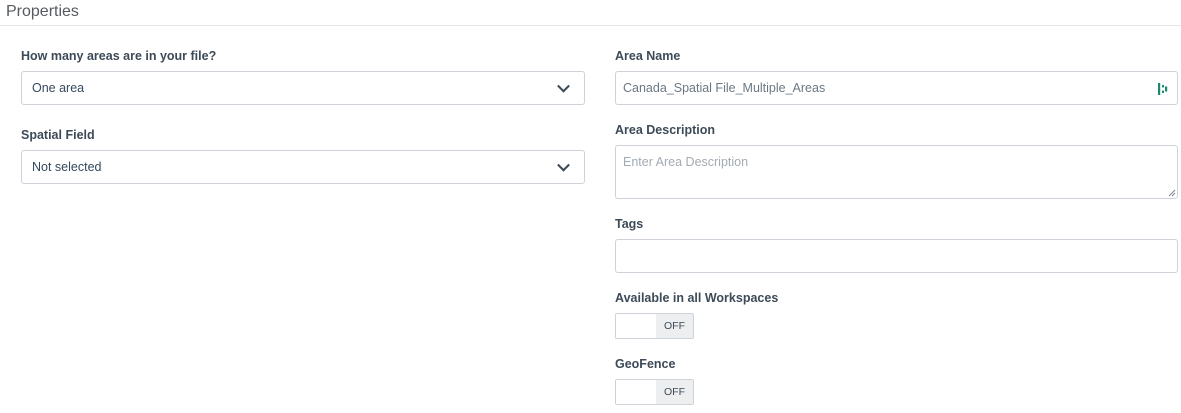  What do you see at coordinates (629, 224) in the screenshot?
I see `tags-label: Tags` at bounding box center [629, 224].